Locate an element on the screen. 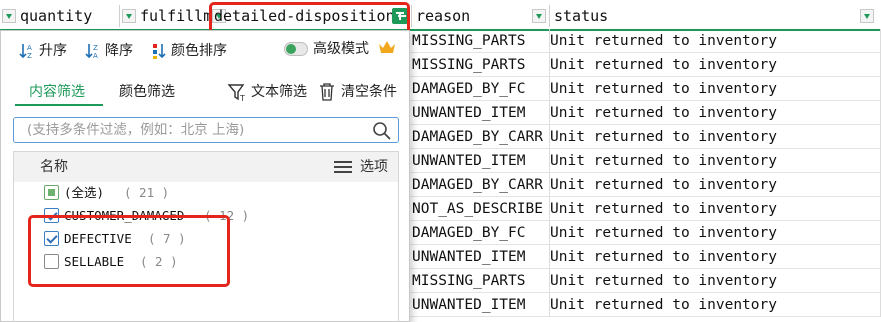 The height and width of the screenshot is (322, 881). column-header-fulfillment: fulfillm is located at coordinates (165, 16).